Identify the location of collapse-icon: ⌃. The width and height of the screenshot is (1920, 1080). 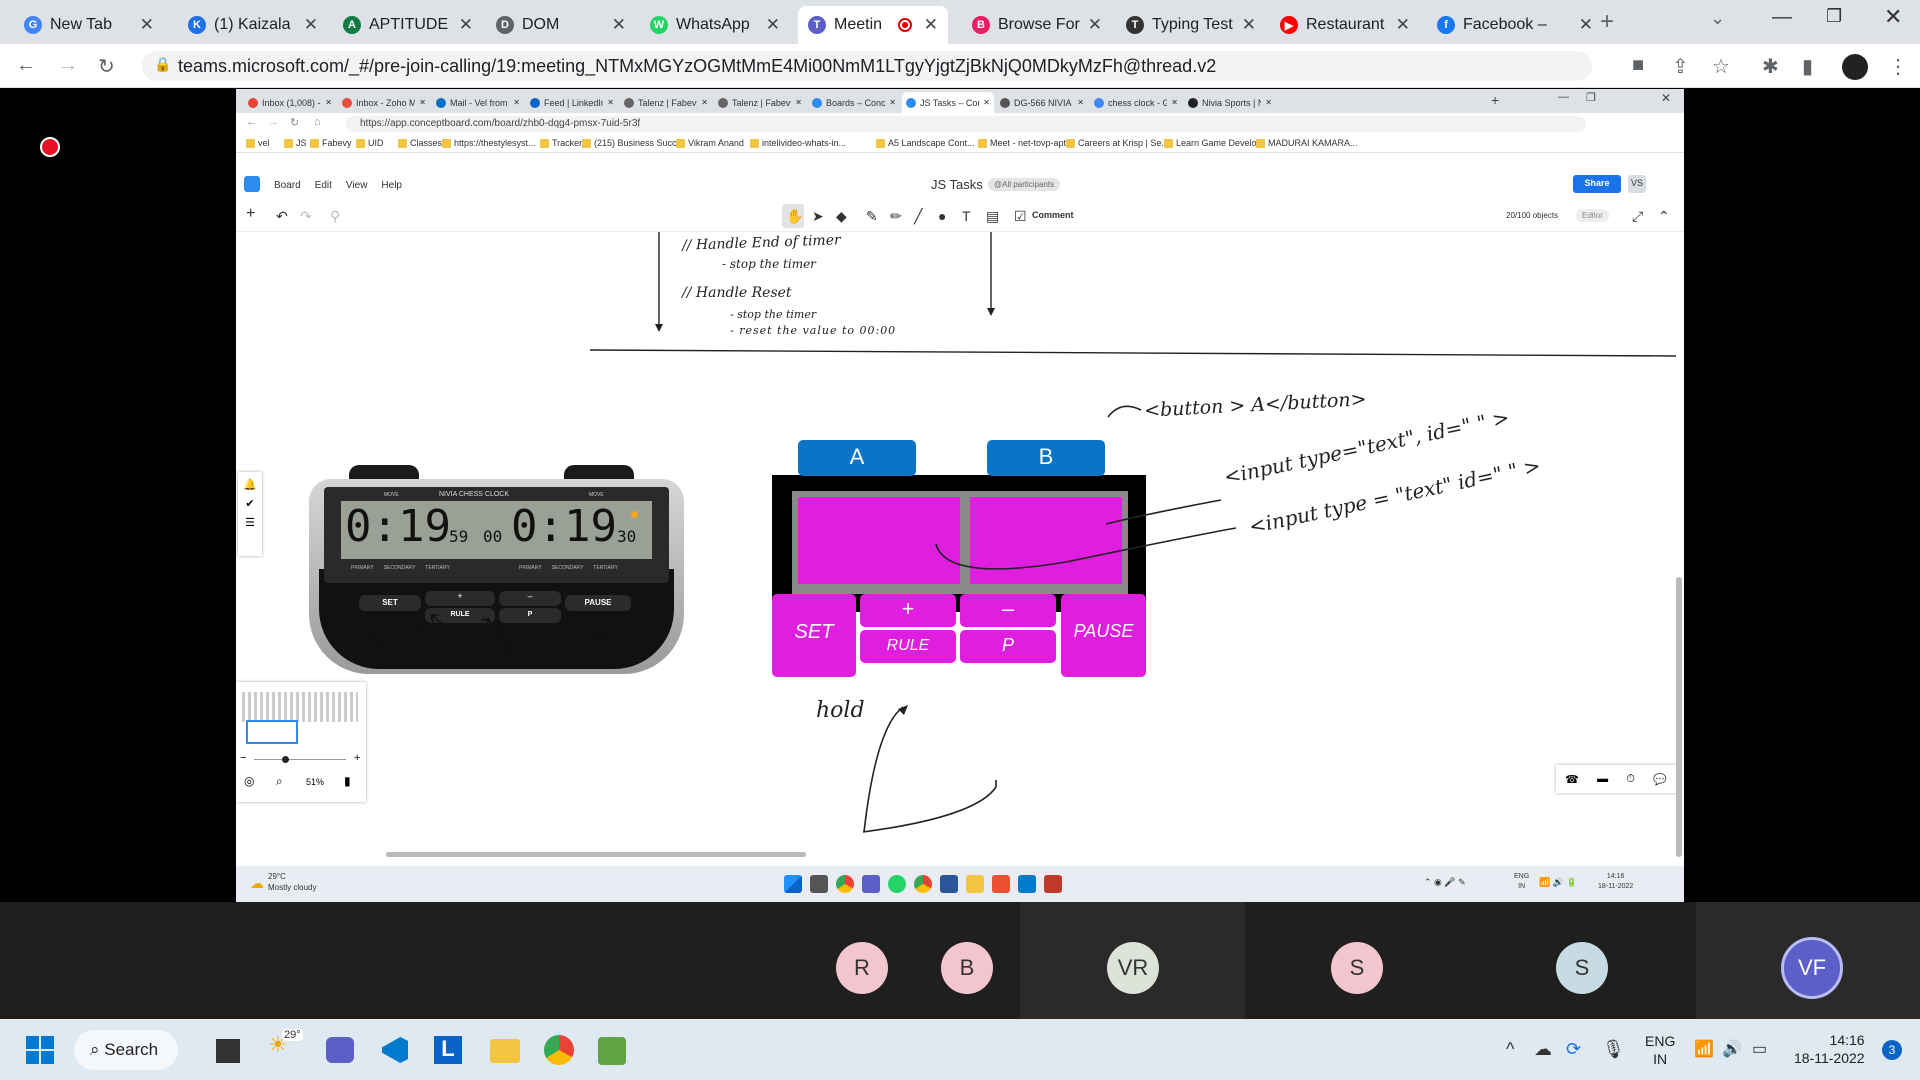
(1664, 216).